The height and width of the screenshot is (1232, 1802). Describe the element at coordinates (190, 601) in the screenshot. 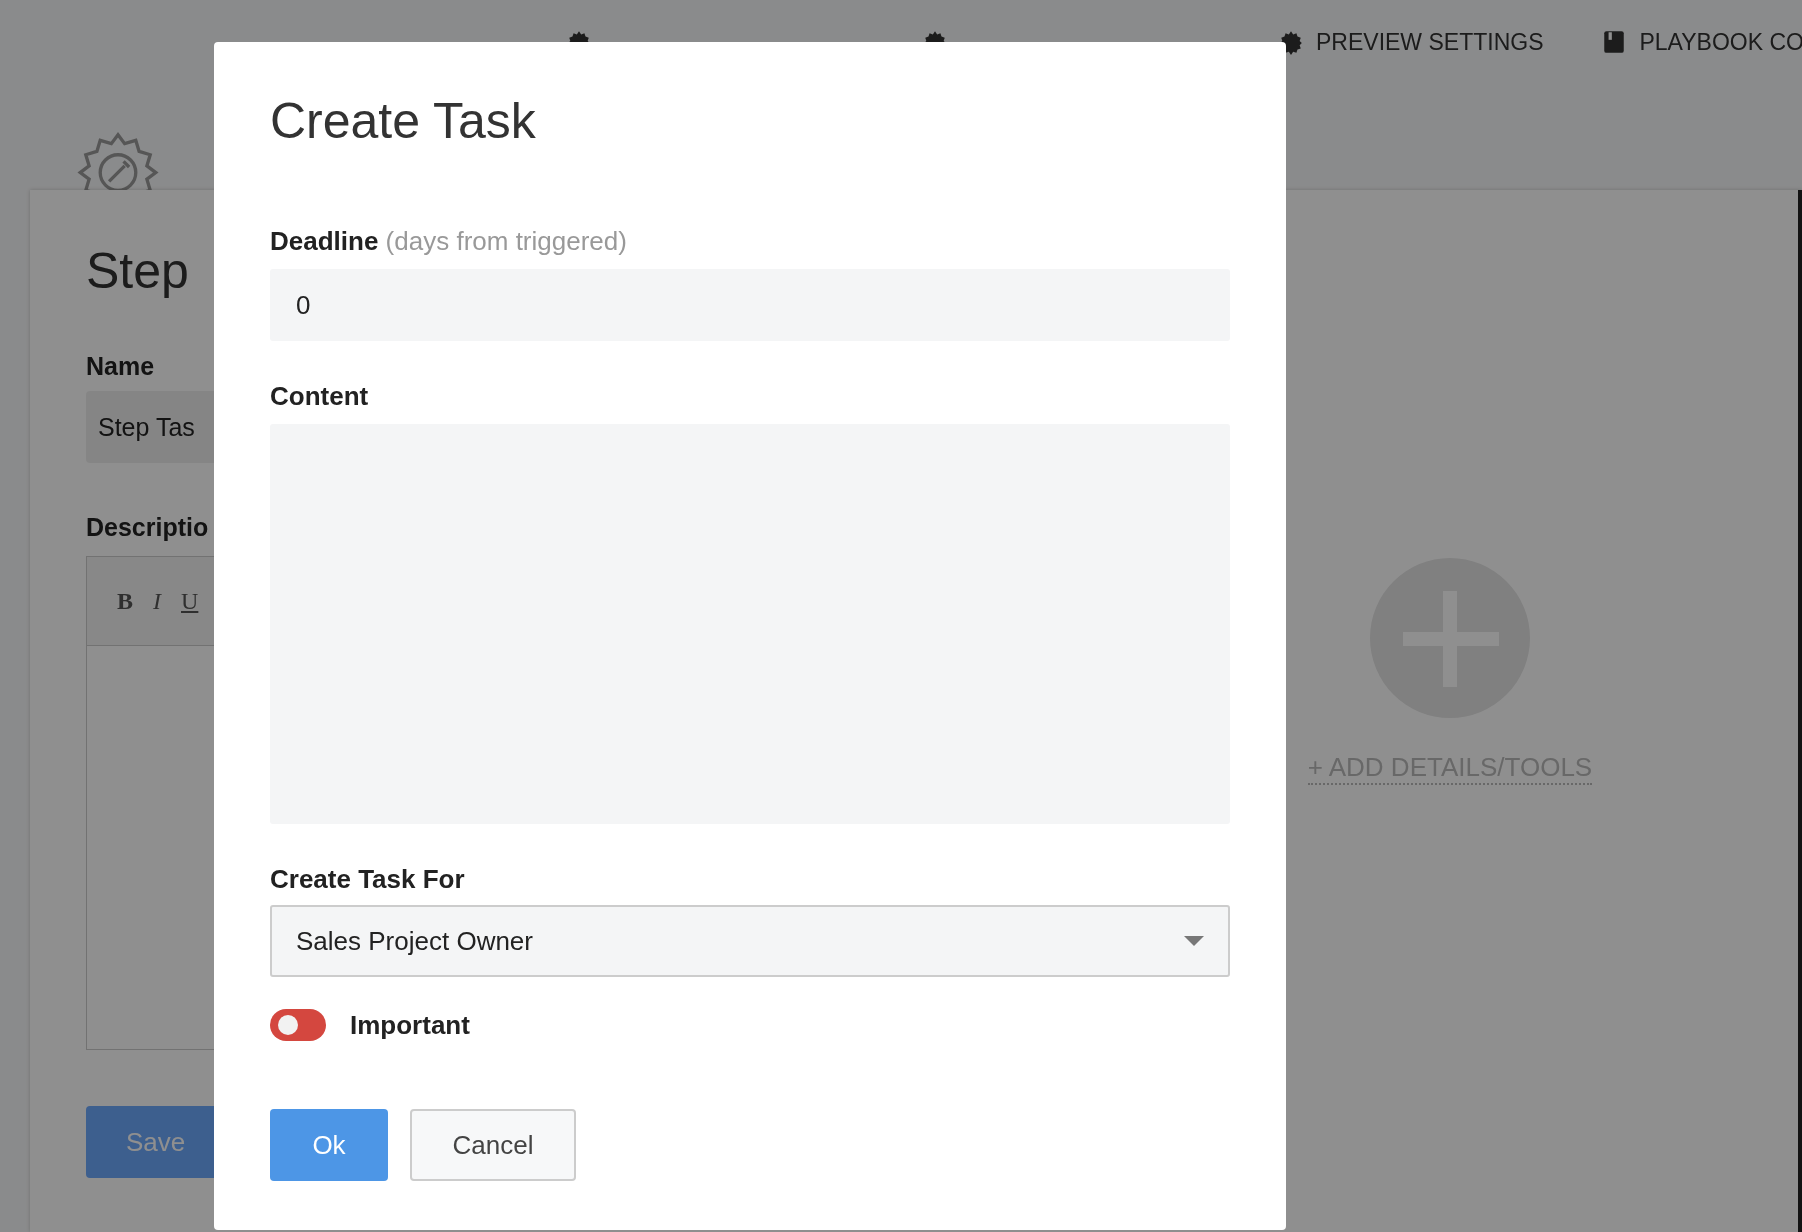

I see `format-button: U` at that location.